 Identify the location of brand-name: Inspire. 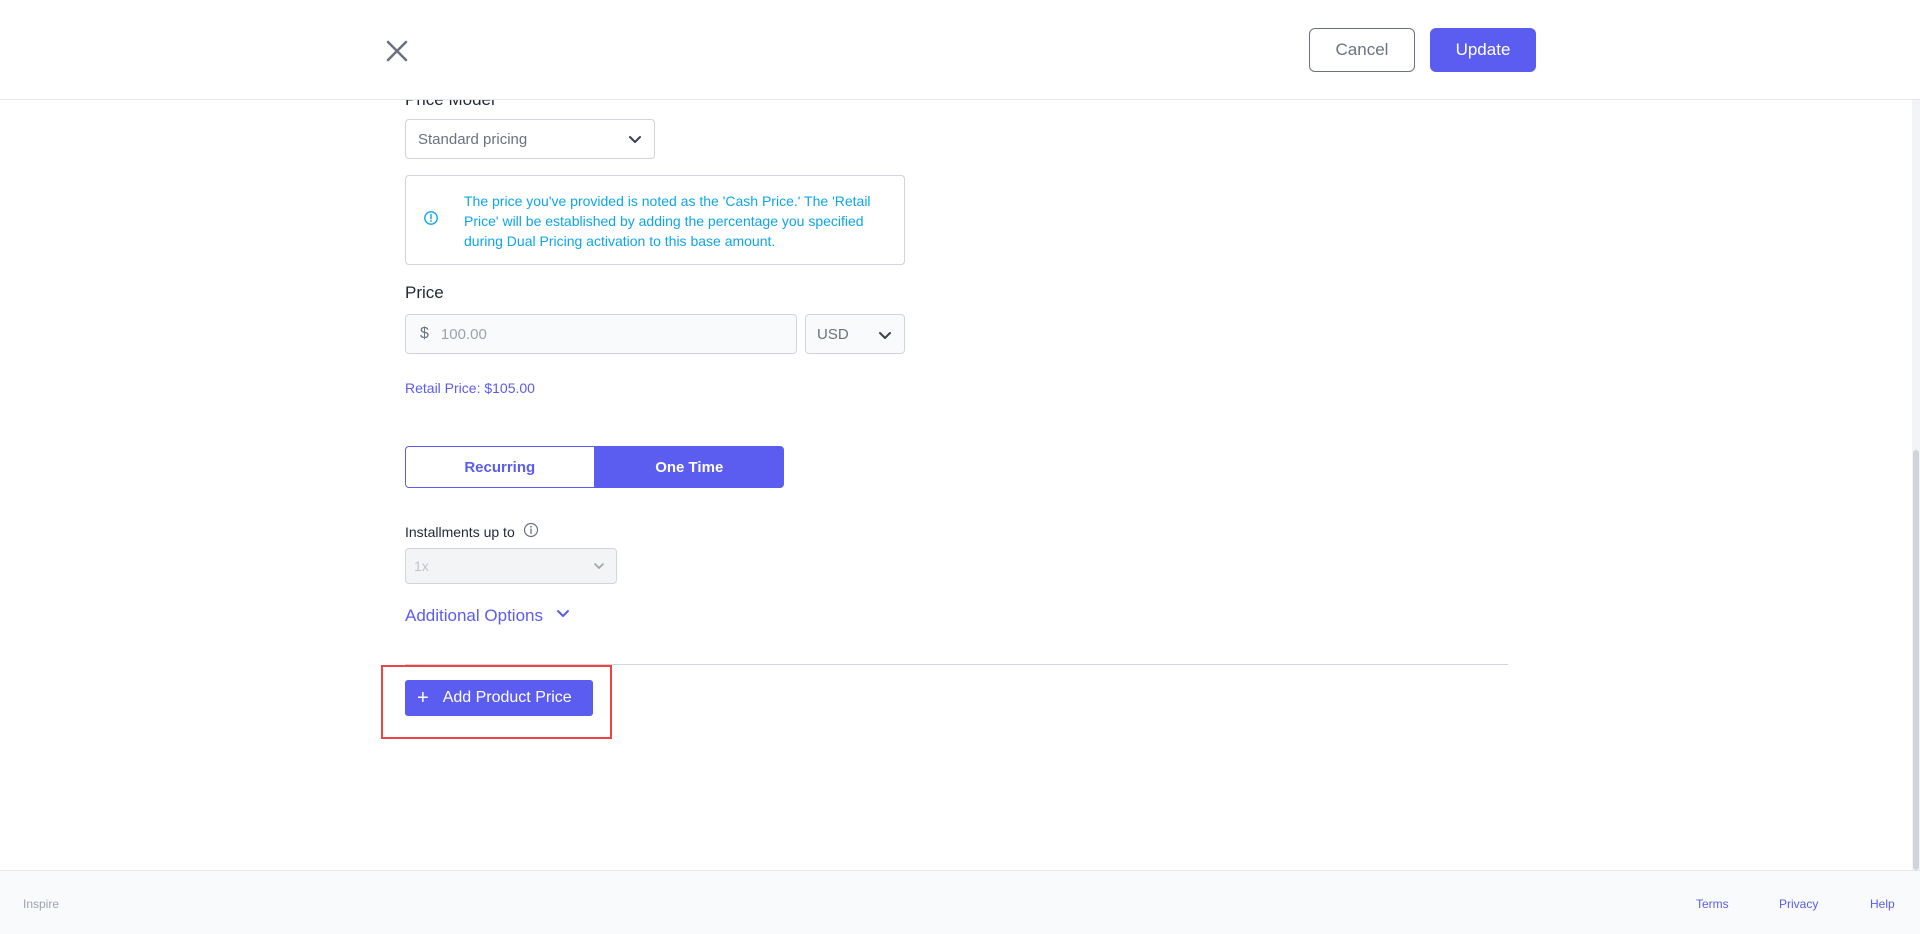
(41, 904).